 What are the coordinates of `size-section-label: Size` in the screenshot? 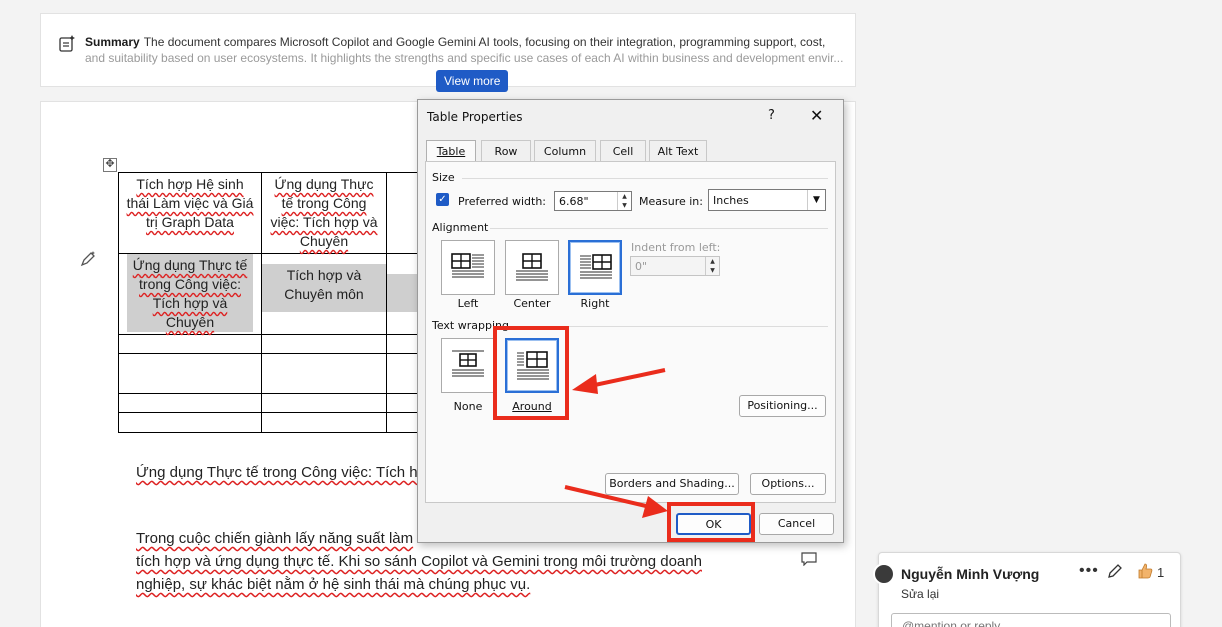 It's located at (443, 177).